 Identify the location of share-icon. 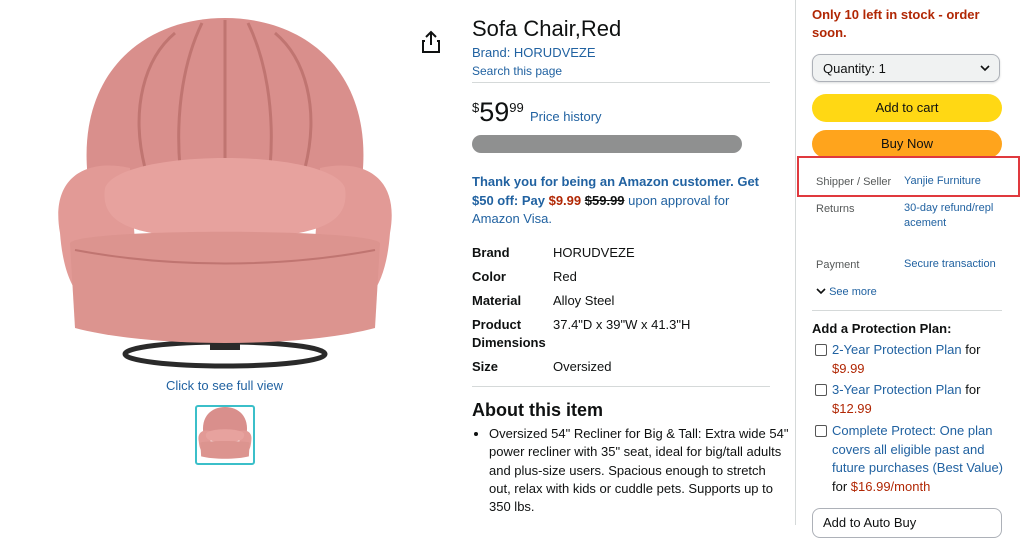
(431, 42).